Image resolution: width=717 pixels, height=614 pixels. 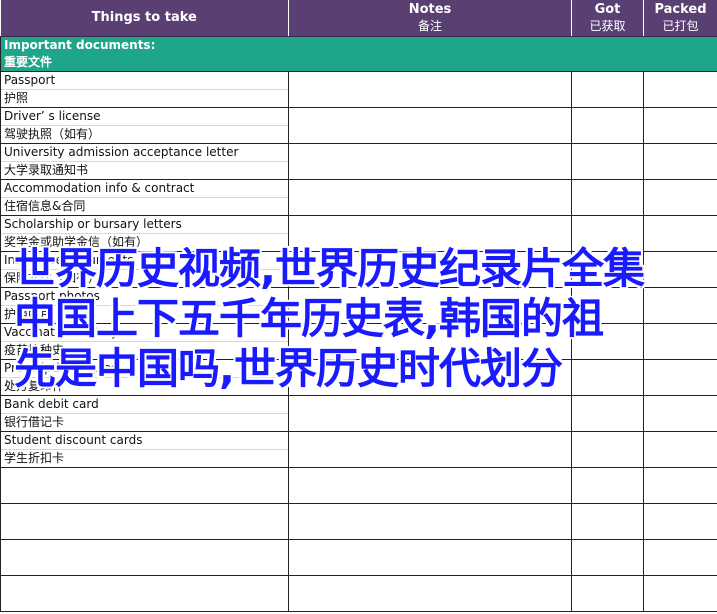 I want to click on item-label: Accommodation info & contract, so click(x=144, y=189).